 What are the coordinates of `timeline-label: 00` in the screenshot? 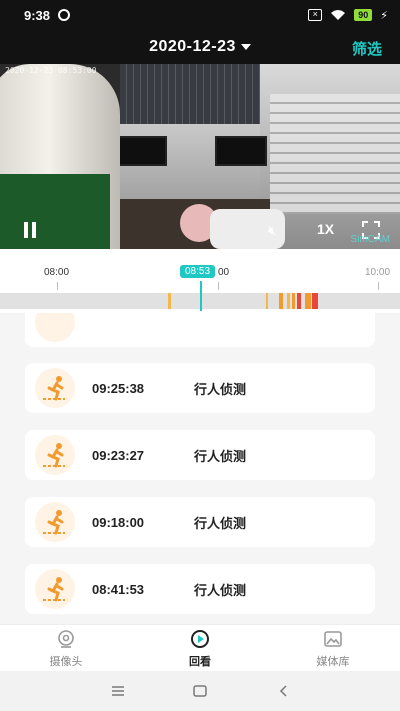 It's located at (224, 272).